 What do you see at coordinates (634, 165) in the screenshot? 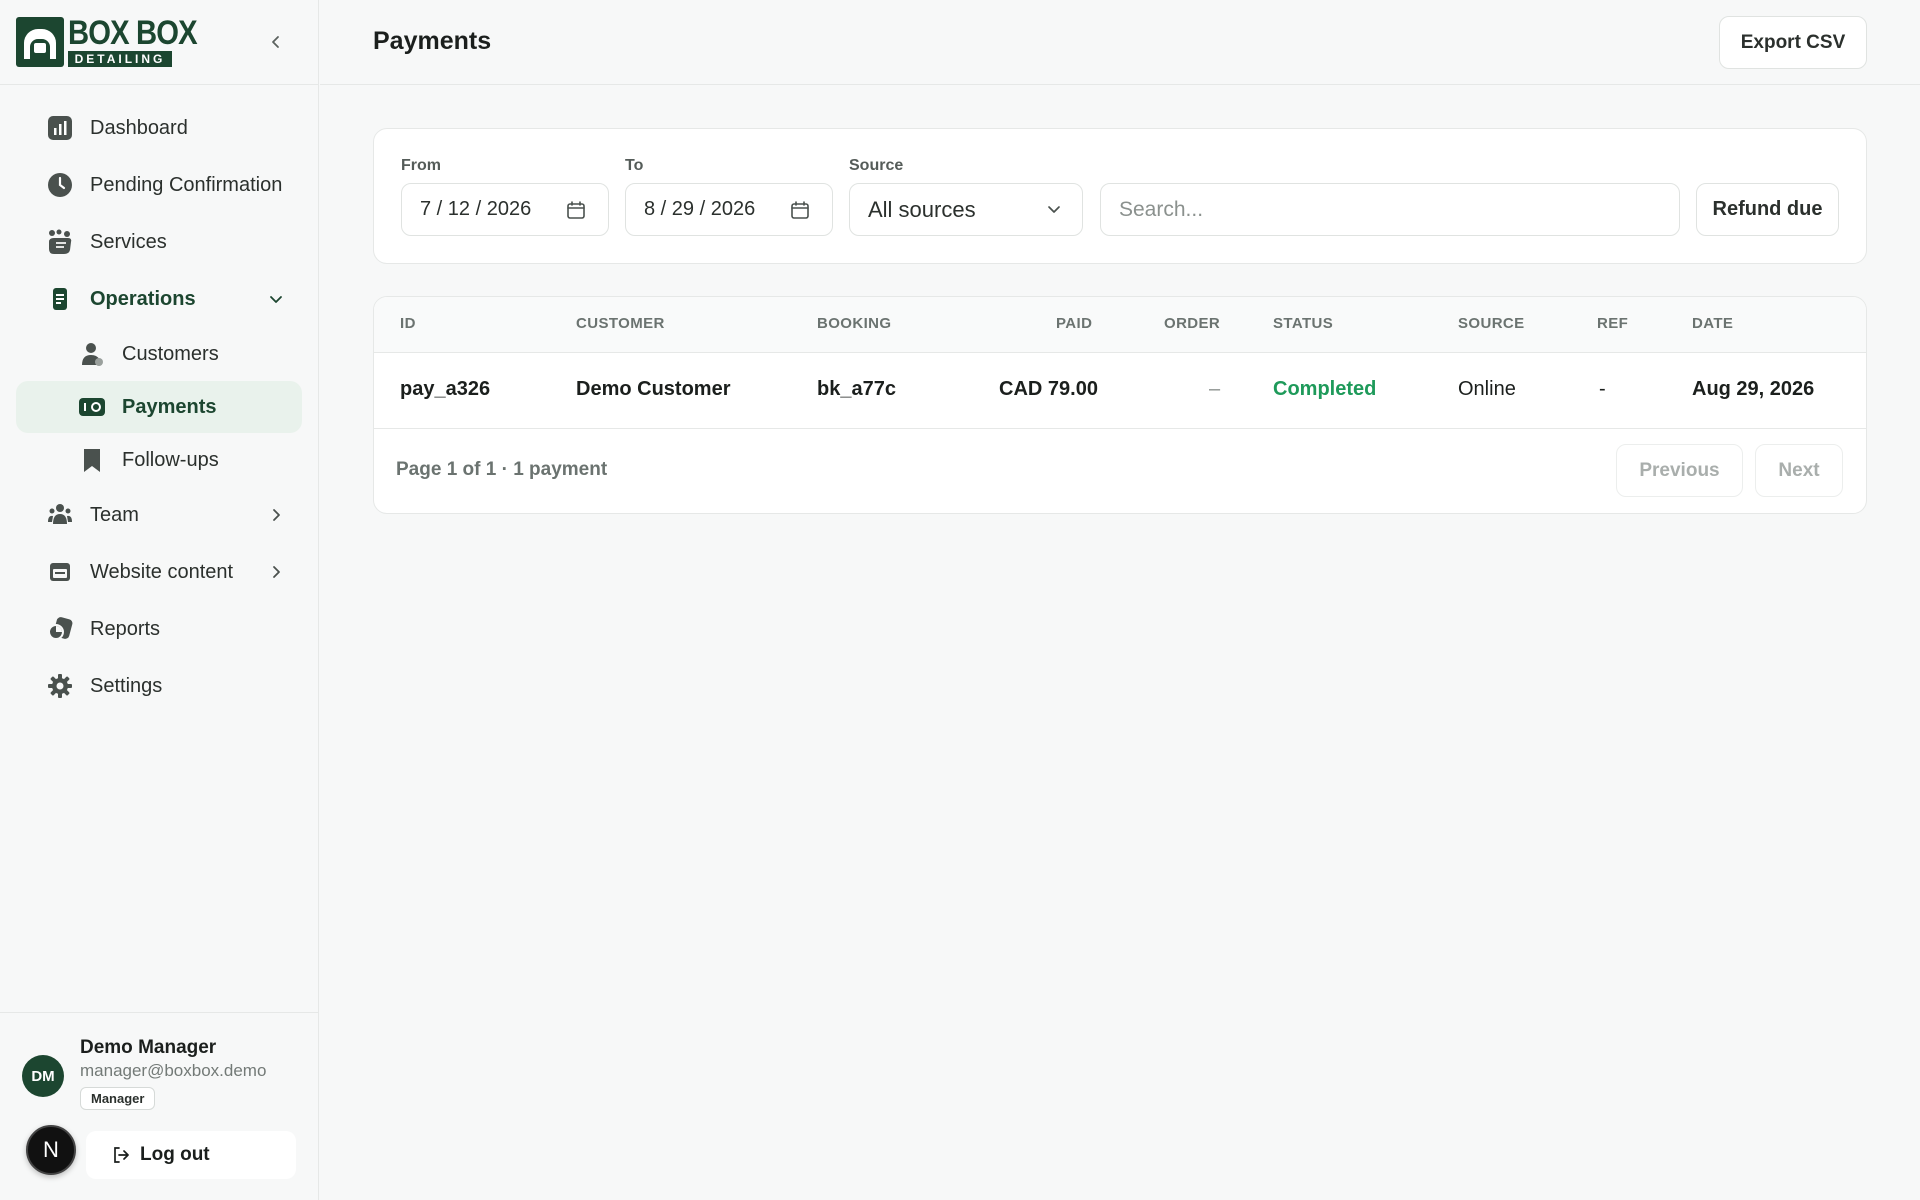
I see `to-label: To` at bounding box center [634, 165].